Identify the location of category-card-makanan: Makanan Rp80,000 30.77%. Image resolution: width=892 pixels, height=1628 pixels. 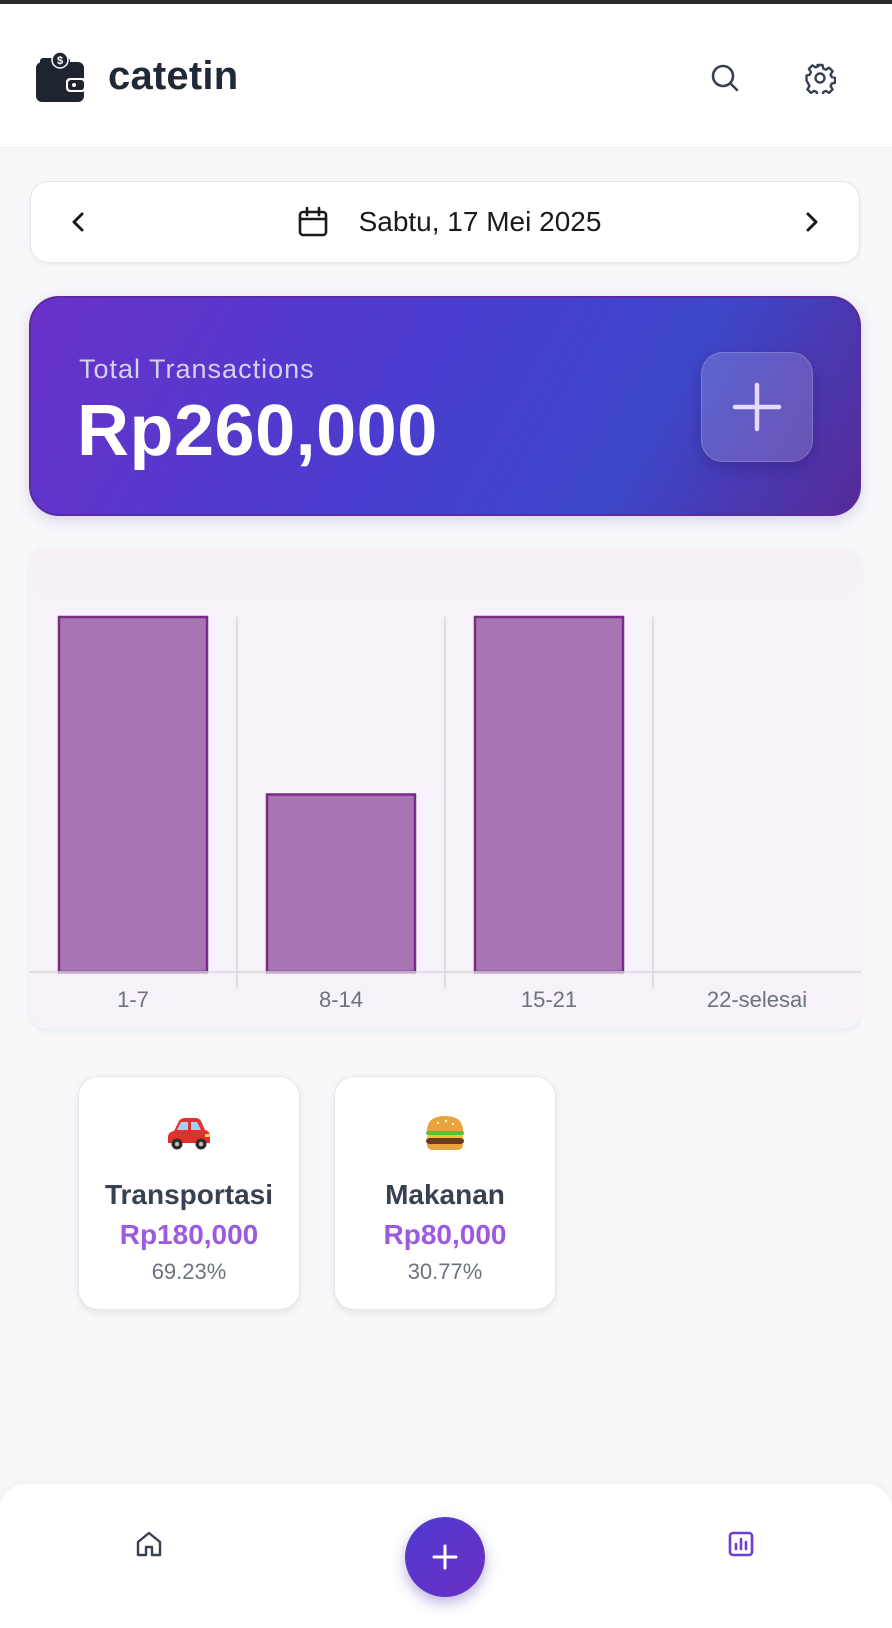
(445, 1193).